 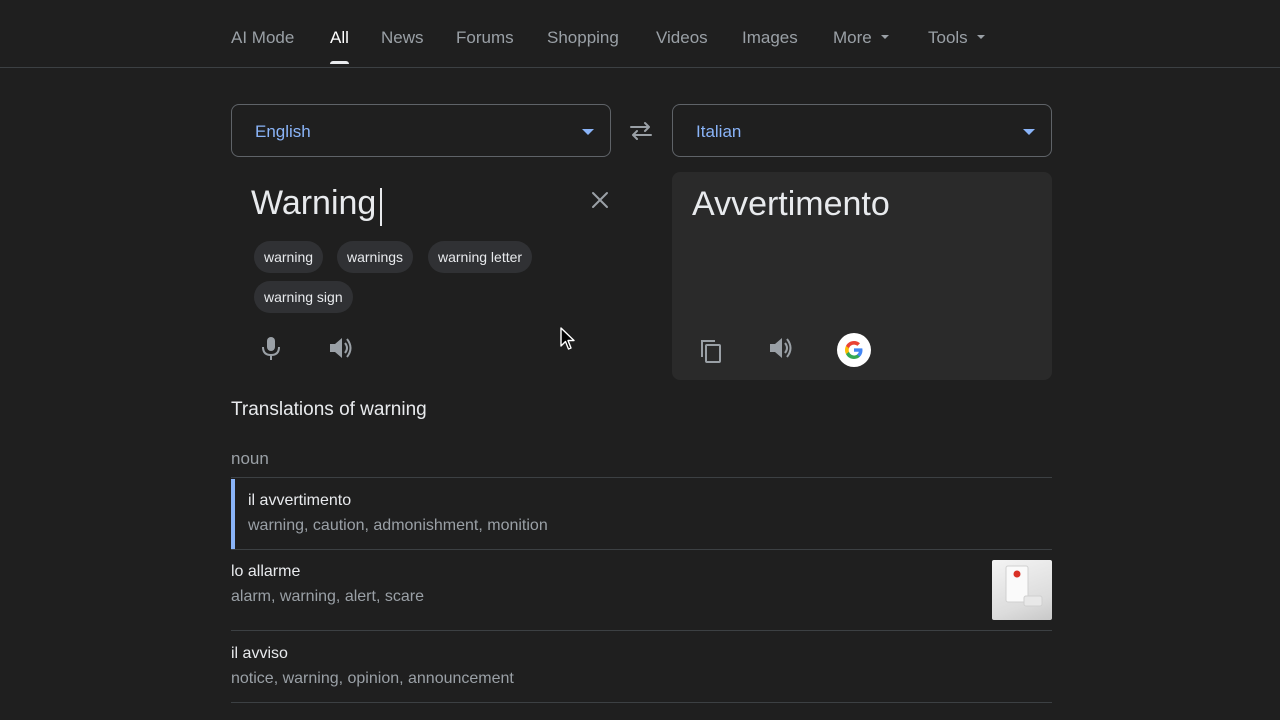 I want to click on source-language-select: English, so click(x=421, y=130).